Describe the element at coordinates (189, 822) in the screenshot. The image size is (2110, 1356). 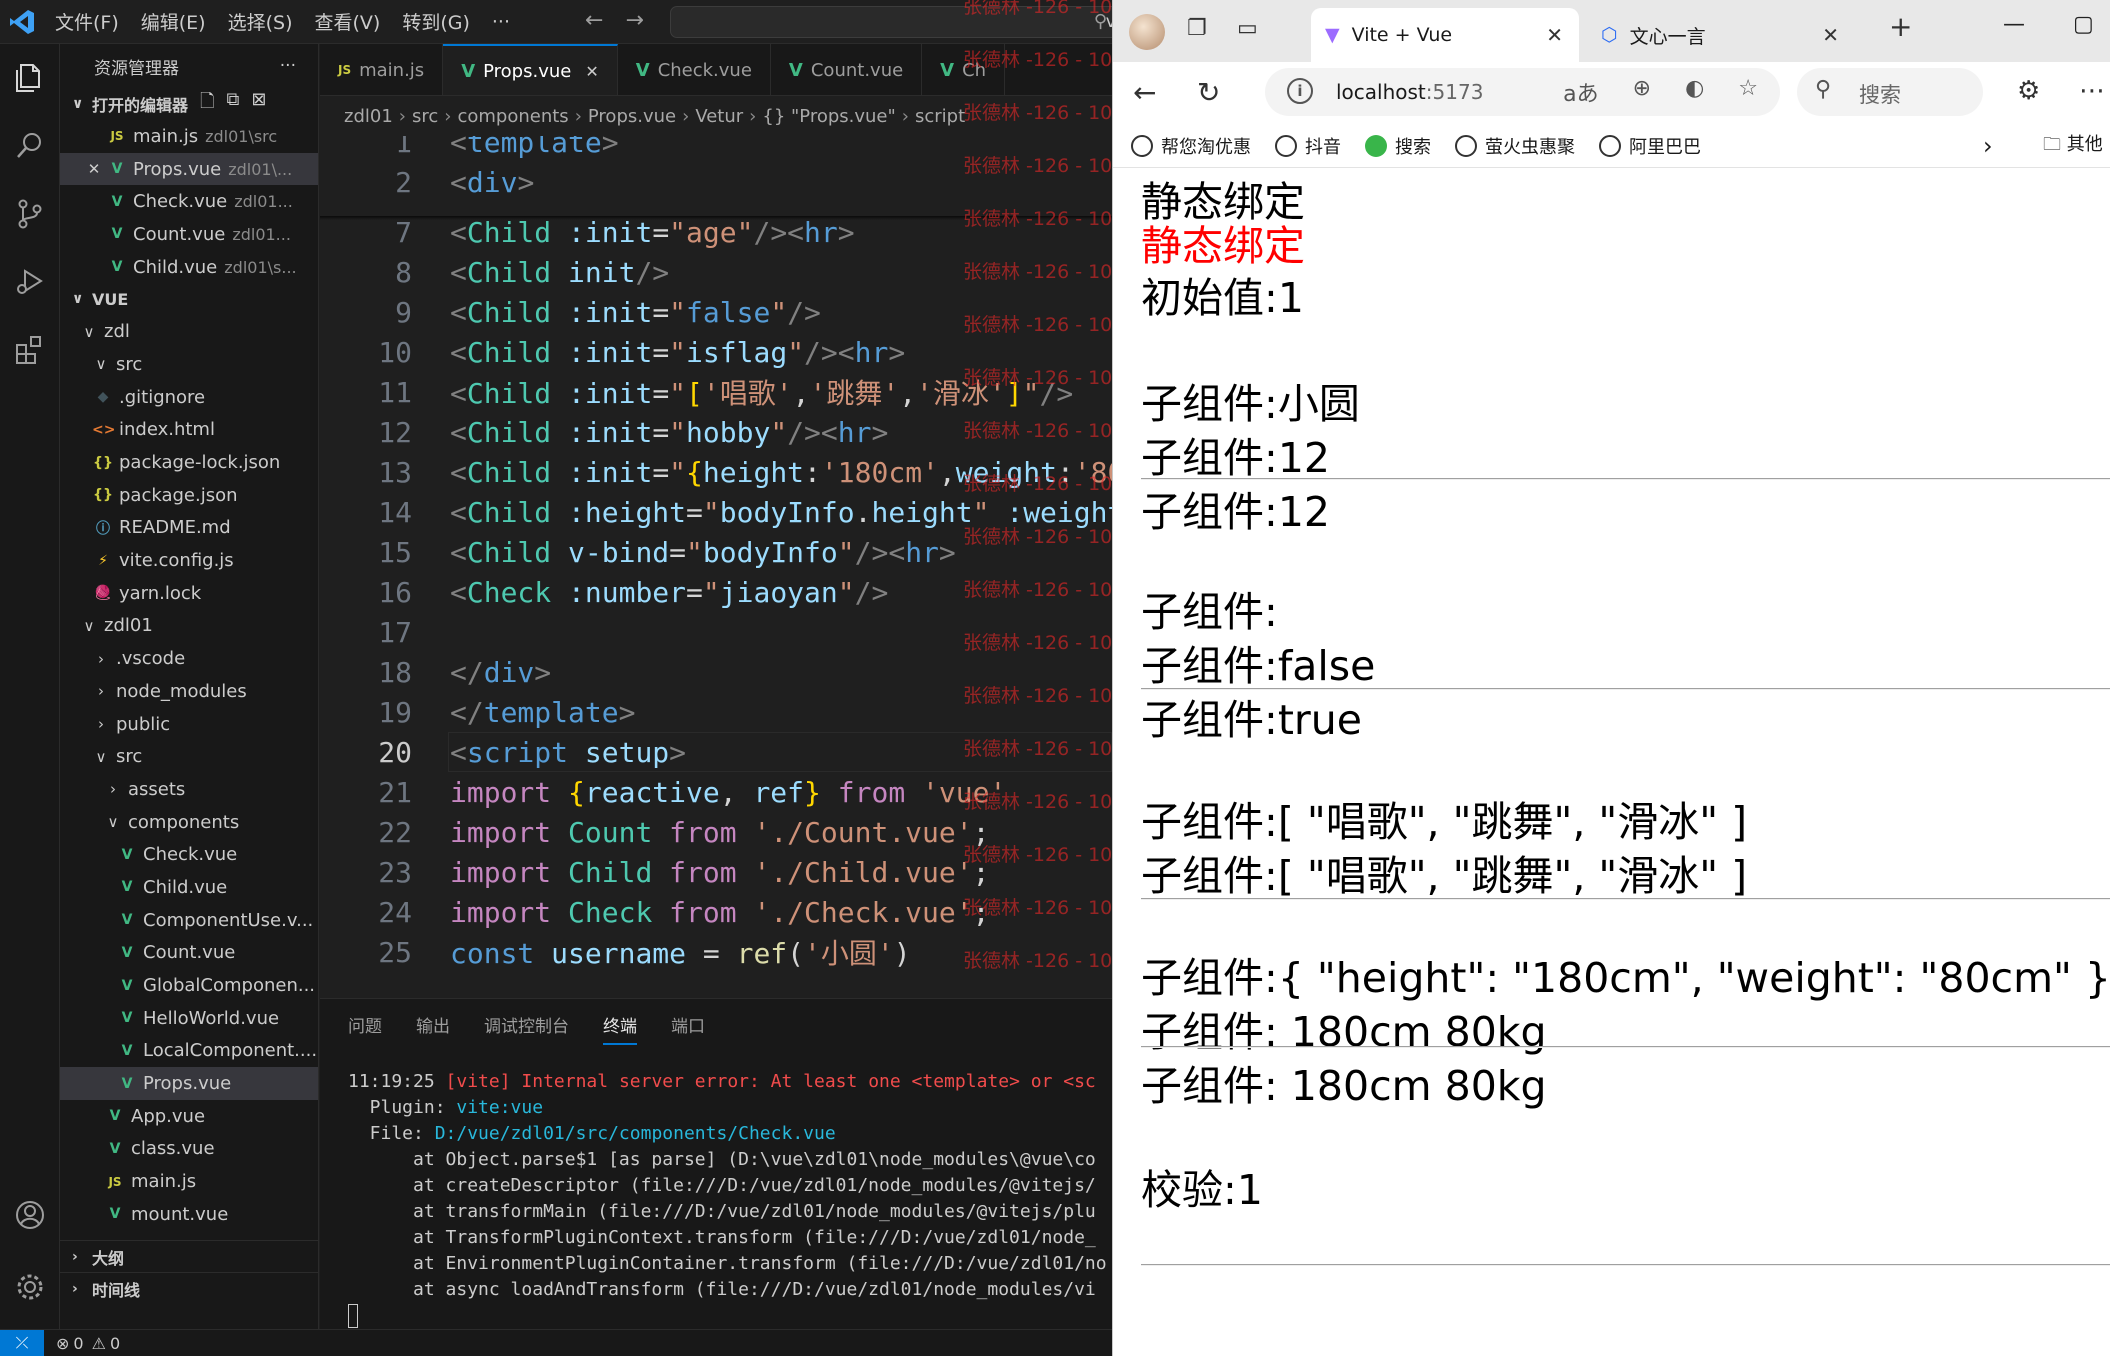
I see `folder-item: ∨ components` at that location.